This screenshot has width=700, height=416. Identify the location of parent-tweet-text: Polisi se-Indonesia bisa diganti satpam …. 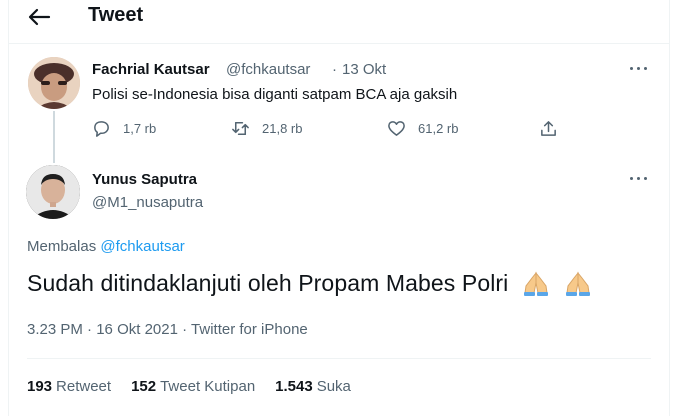
(275, 94).